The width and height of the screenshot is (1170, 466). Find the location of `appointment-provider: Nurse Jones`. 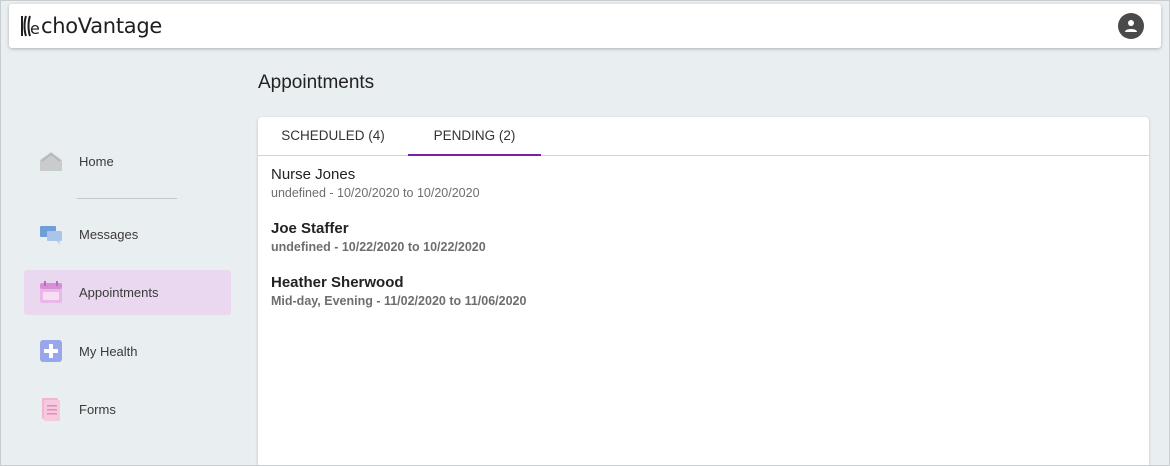

appointment-provider: Nurse Jones is located at coordinates (313, 174).